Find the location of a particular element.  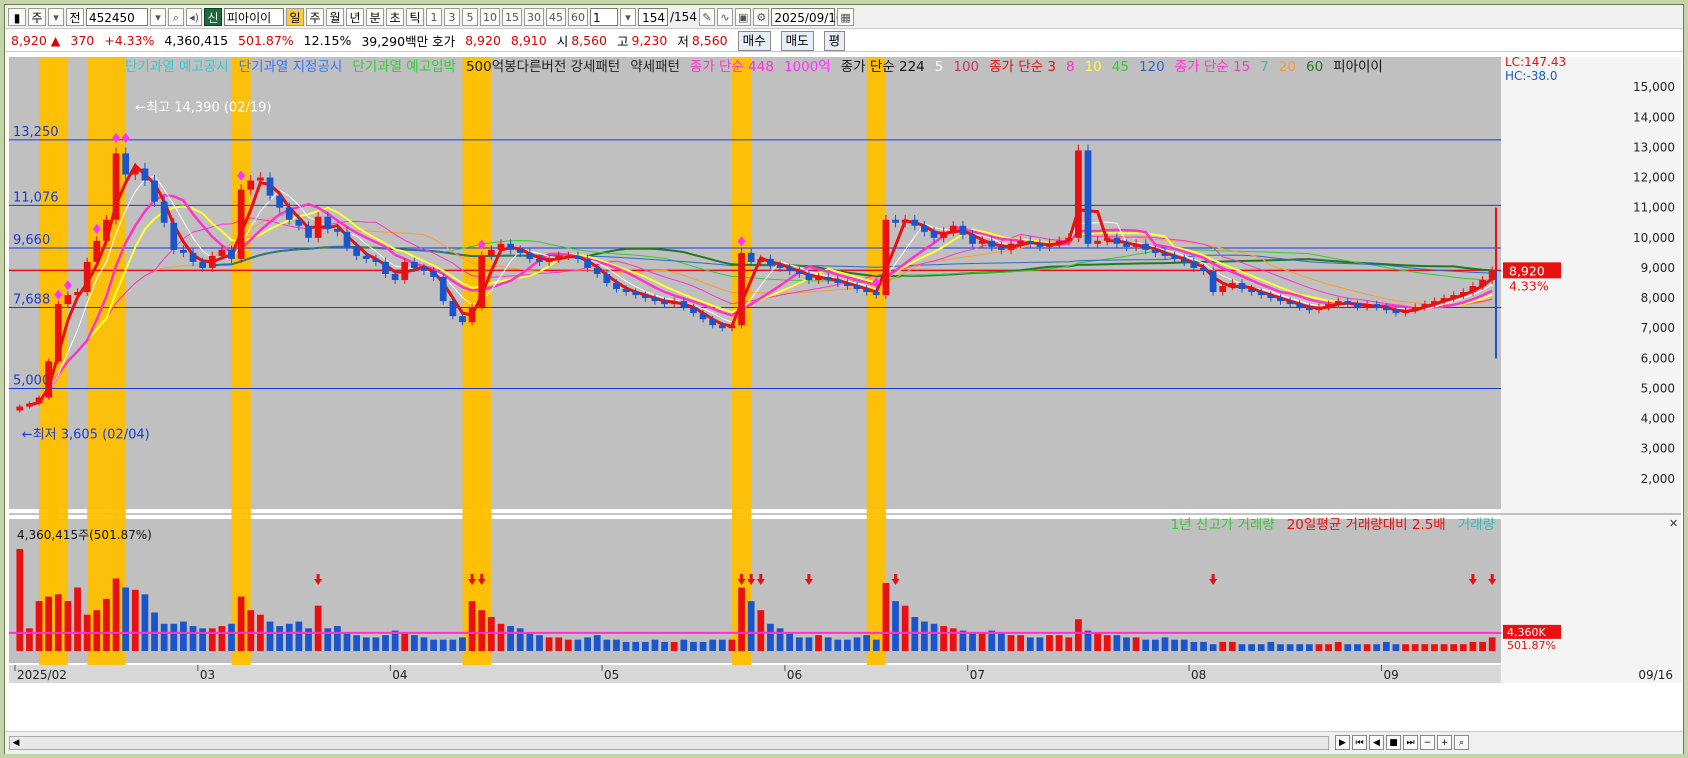

interval-3-button: 3 is located at coordinates (452, 16).